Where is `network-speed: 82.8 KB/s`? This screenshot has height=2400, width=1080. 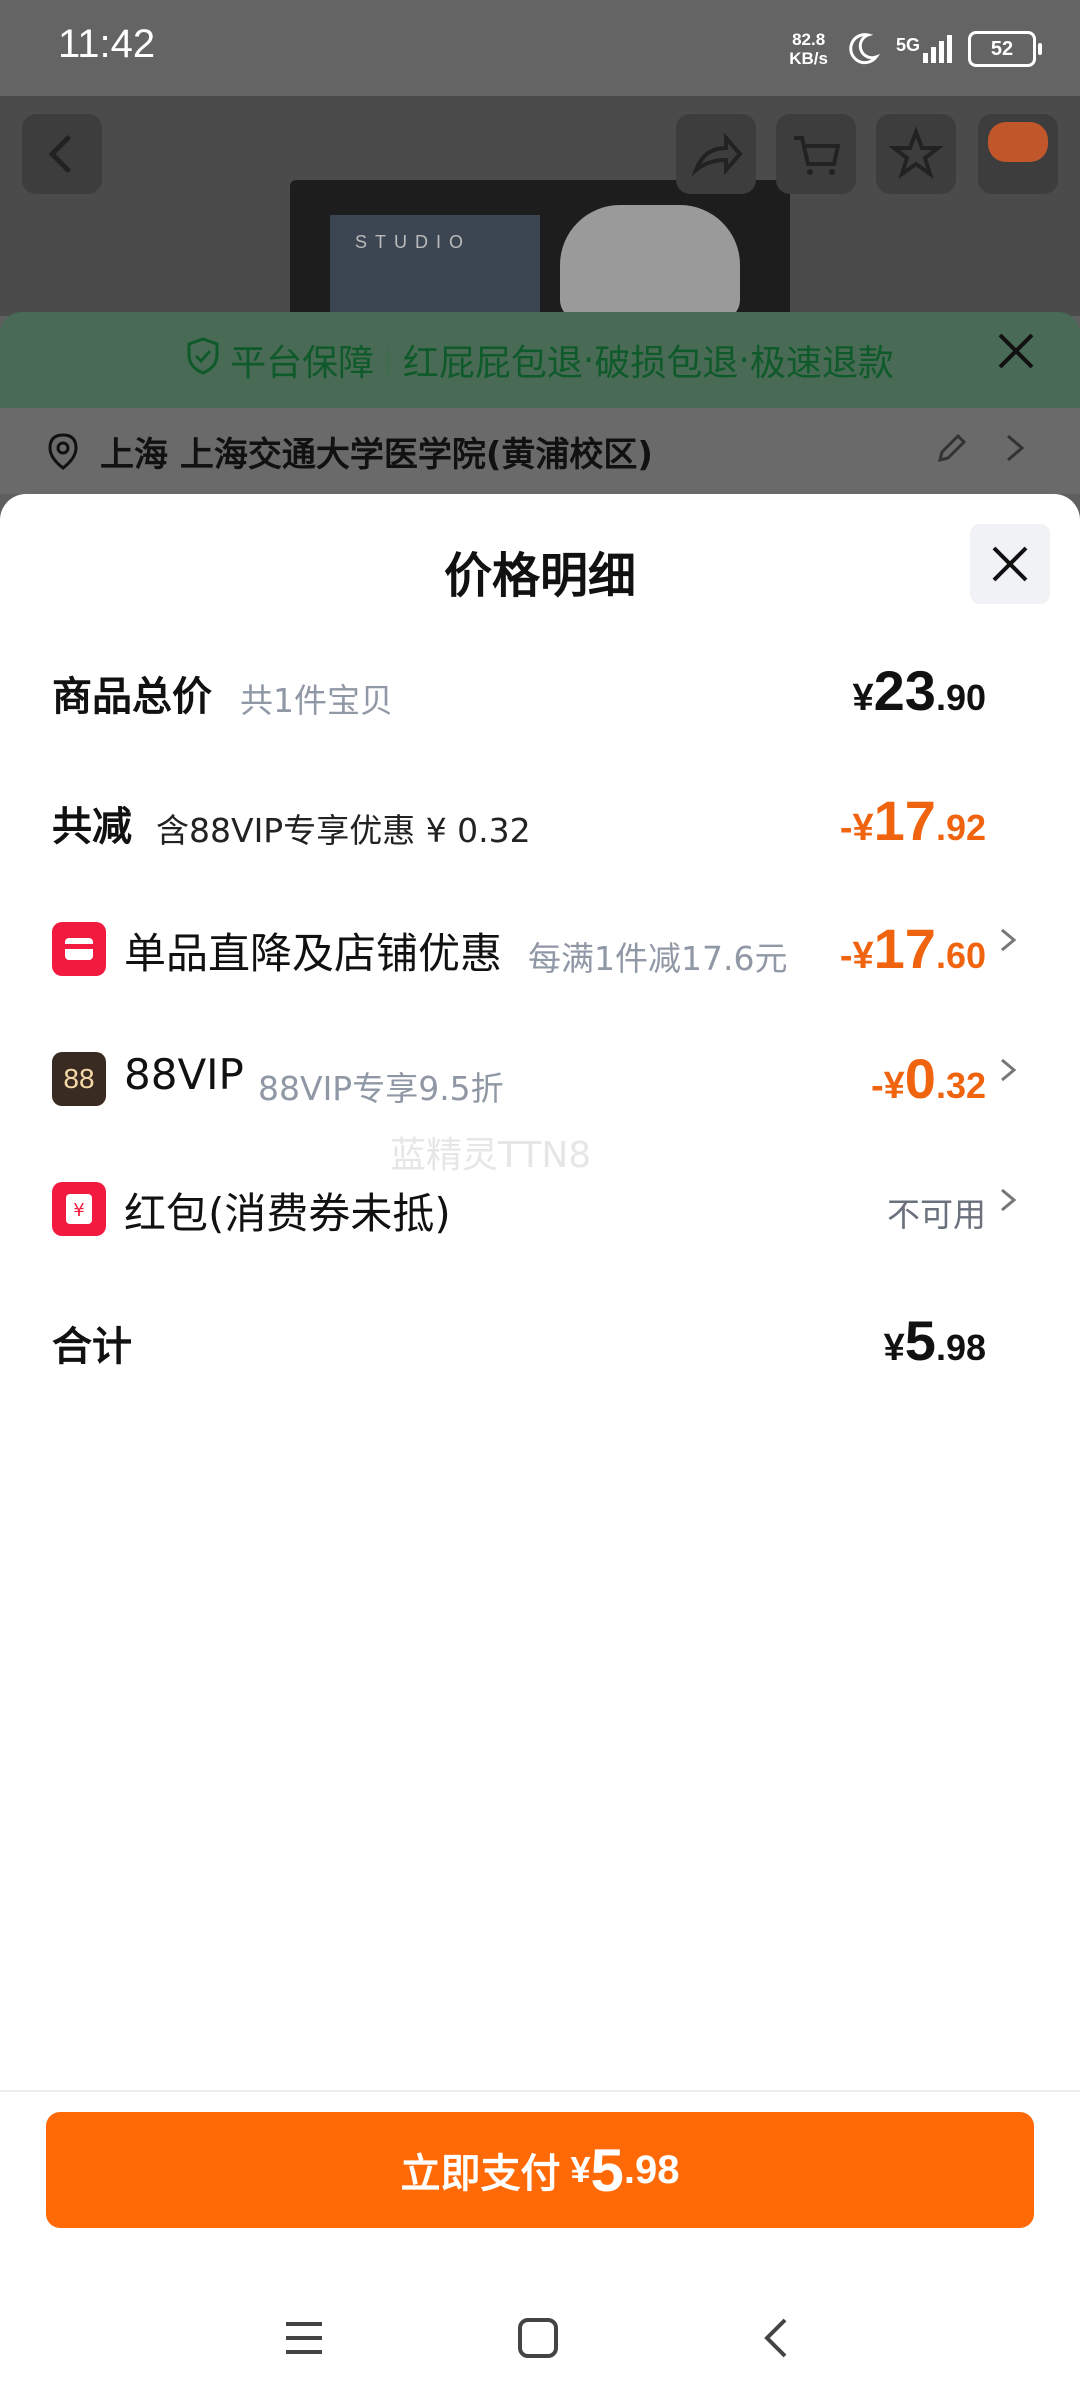
network-speed: 82.8 KB/s is located at coordinates (808, 49).